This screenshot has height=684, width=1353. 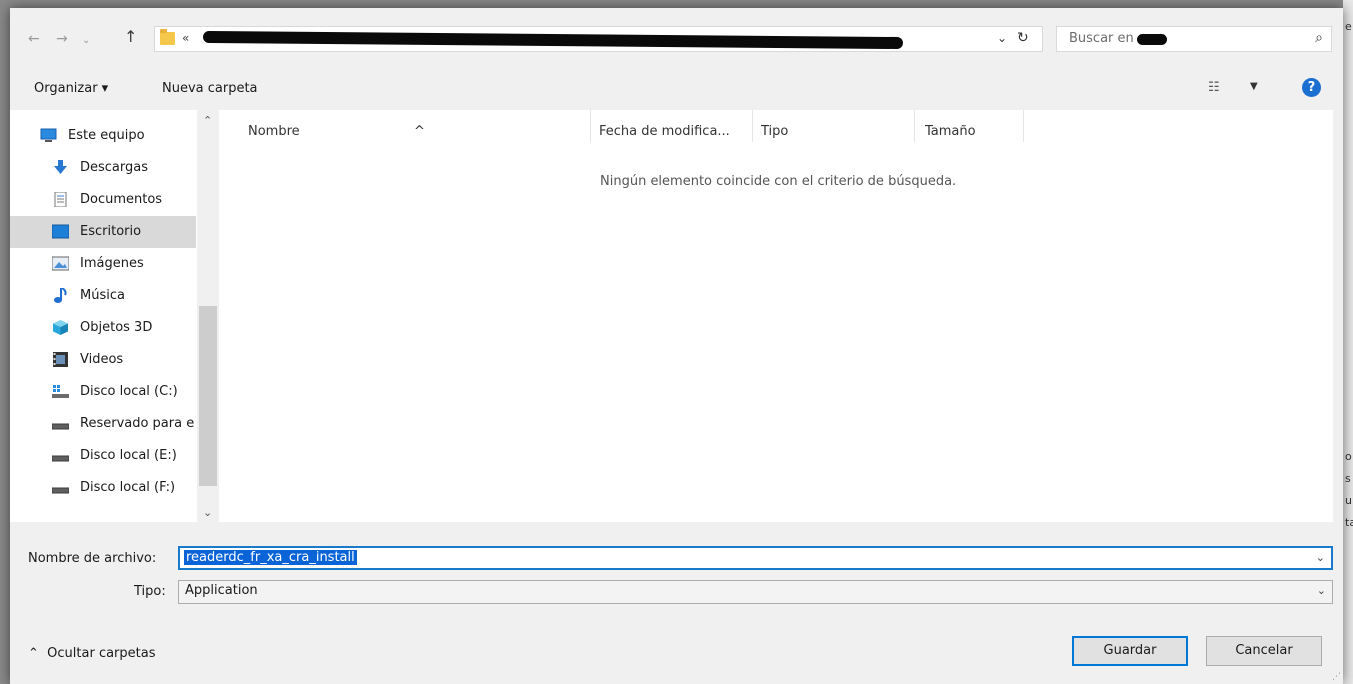 What do you see at coordinates (834, 126) in the screenshot?
I see `column-header-type: Tipo` at bounding box center [834, 126].